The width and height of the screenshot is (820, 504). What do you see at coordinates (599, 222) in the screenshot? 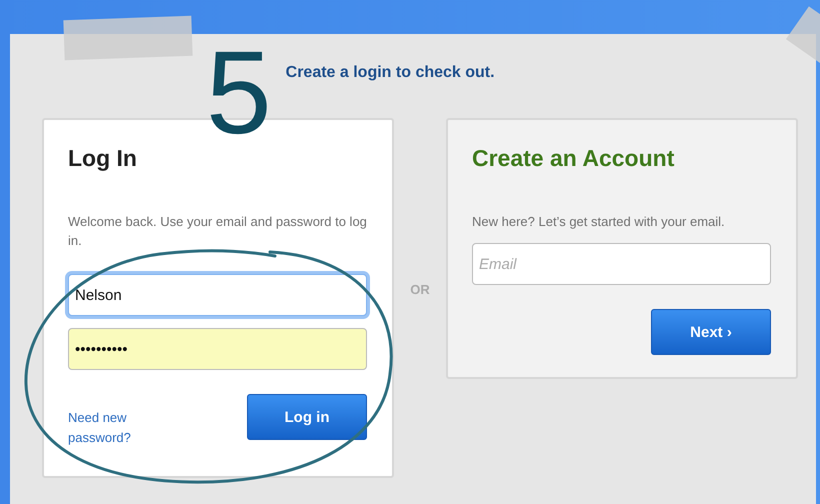
I see `card-description: New here? Let’s get started with your email.` at bounding box center [599, 222].